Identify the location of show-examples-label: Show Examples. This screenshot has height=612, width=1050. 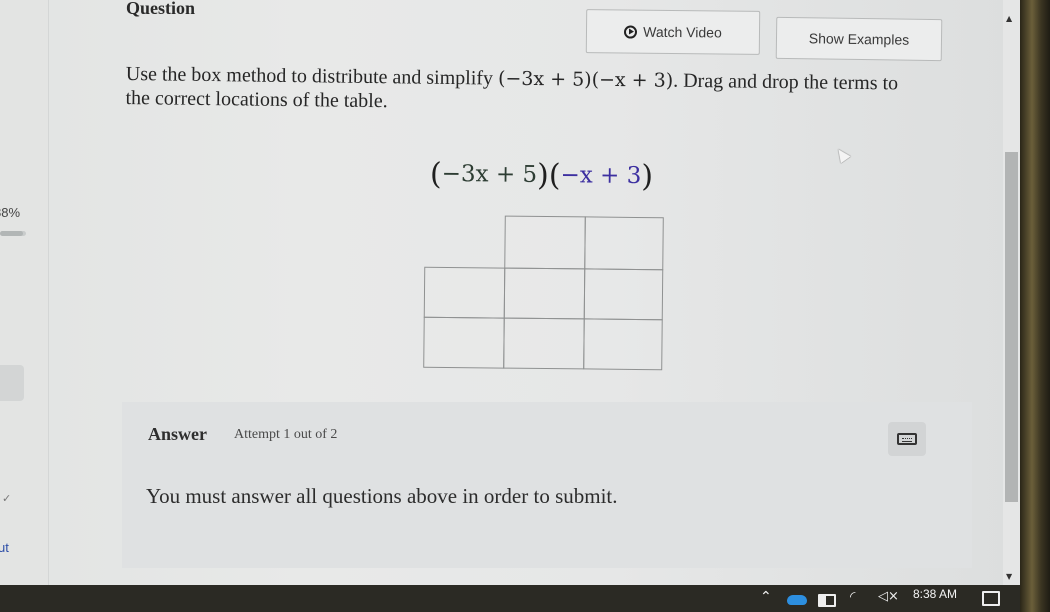
(859, 39).